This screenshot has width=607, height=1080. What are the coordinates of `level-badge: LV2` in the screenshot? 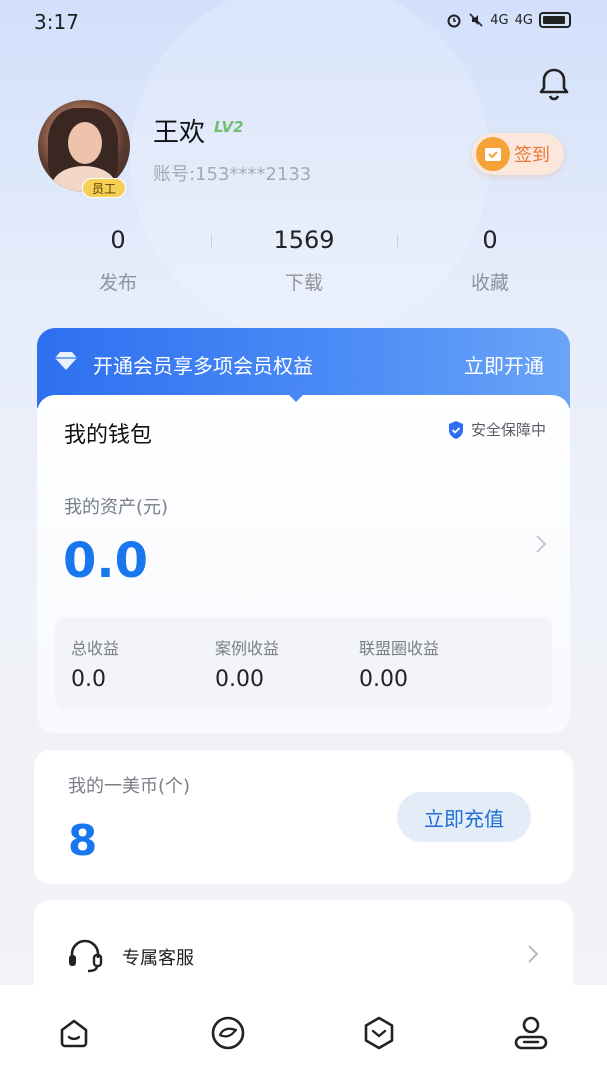 It's located at (229, 127).